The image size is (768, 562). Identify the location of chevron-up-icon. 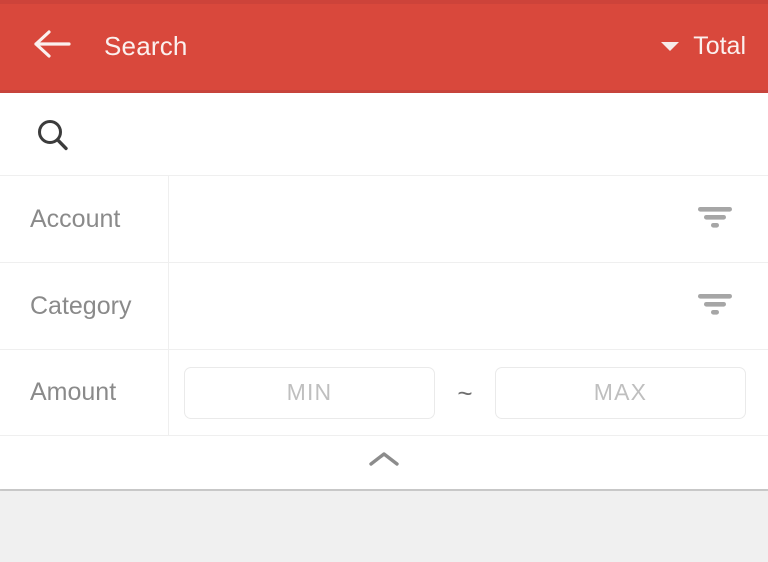
(384, 462).